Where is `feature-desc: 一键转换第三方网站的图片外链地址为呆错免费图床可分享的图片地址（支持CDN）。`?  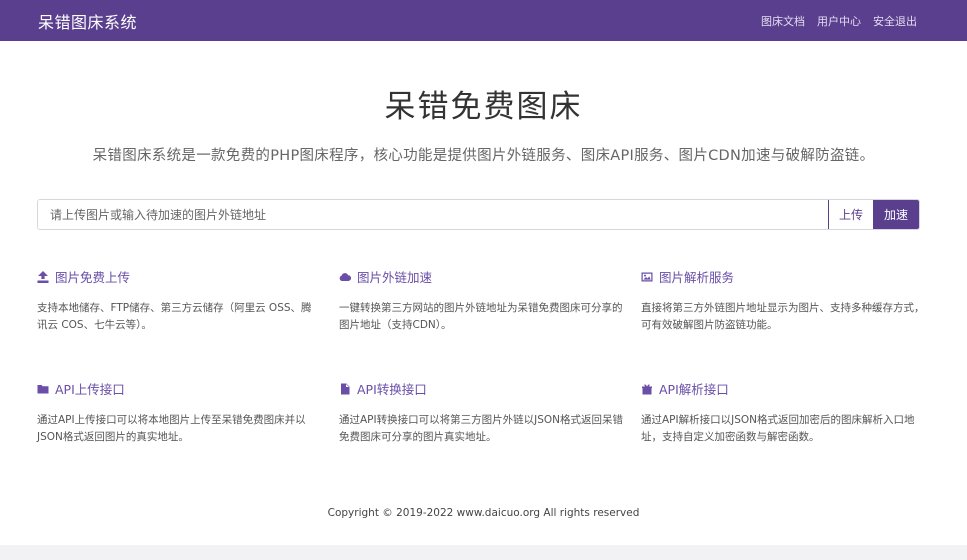
feature-desc: 一键转换第三方网站的图片外链地址为呆错免费图床可分享的图片地址（支持CDN）。 is located at coordinates (481, 316).